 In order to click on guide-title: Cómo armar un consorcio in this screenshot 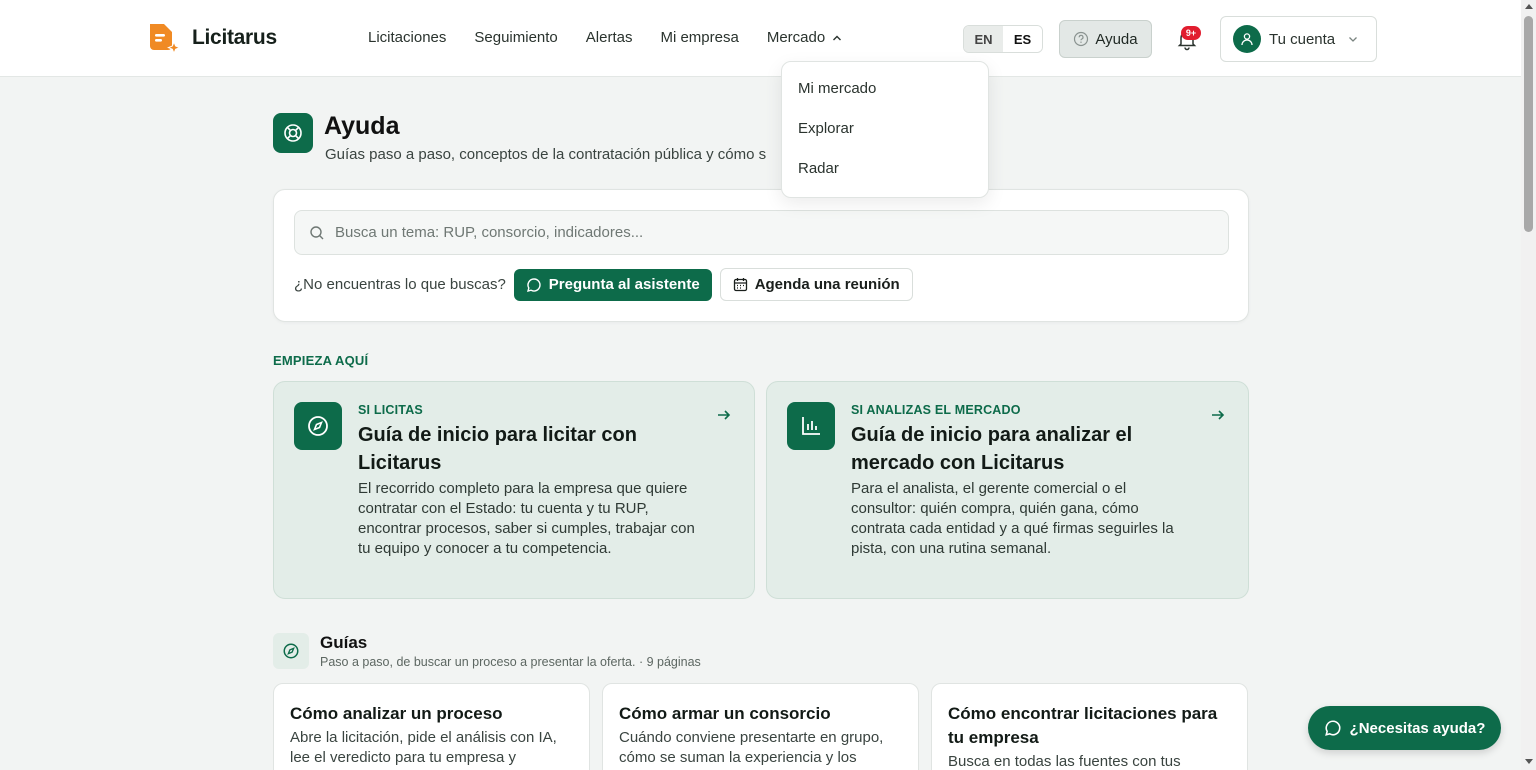, I will do `click(725, 713)`.